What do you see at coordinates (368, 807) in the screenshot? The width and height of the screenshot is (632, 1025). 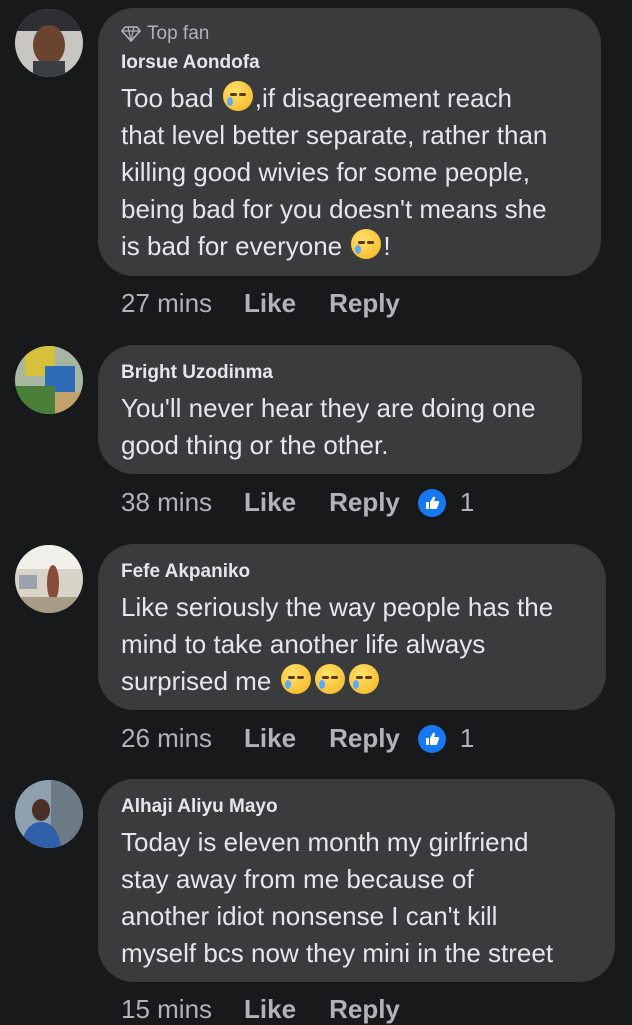 I see `commenter-name: Alhaji Aliyu Mayo` at bounding box center [368, 807].